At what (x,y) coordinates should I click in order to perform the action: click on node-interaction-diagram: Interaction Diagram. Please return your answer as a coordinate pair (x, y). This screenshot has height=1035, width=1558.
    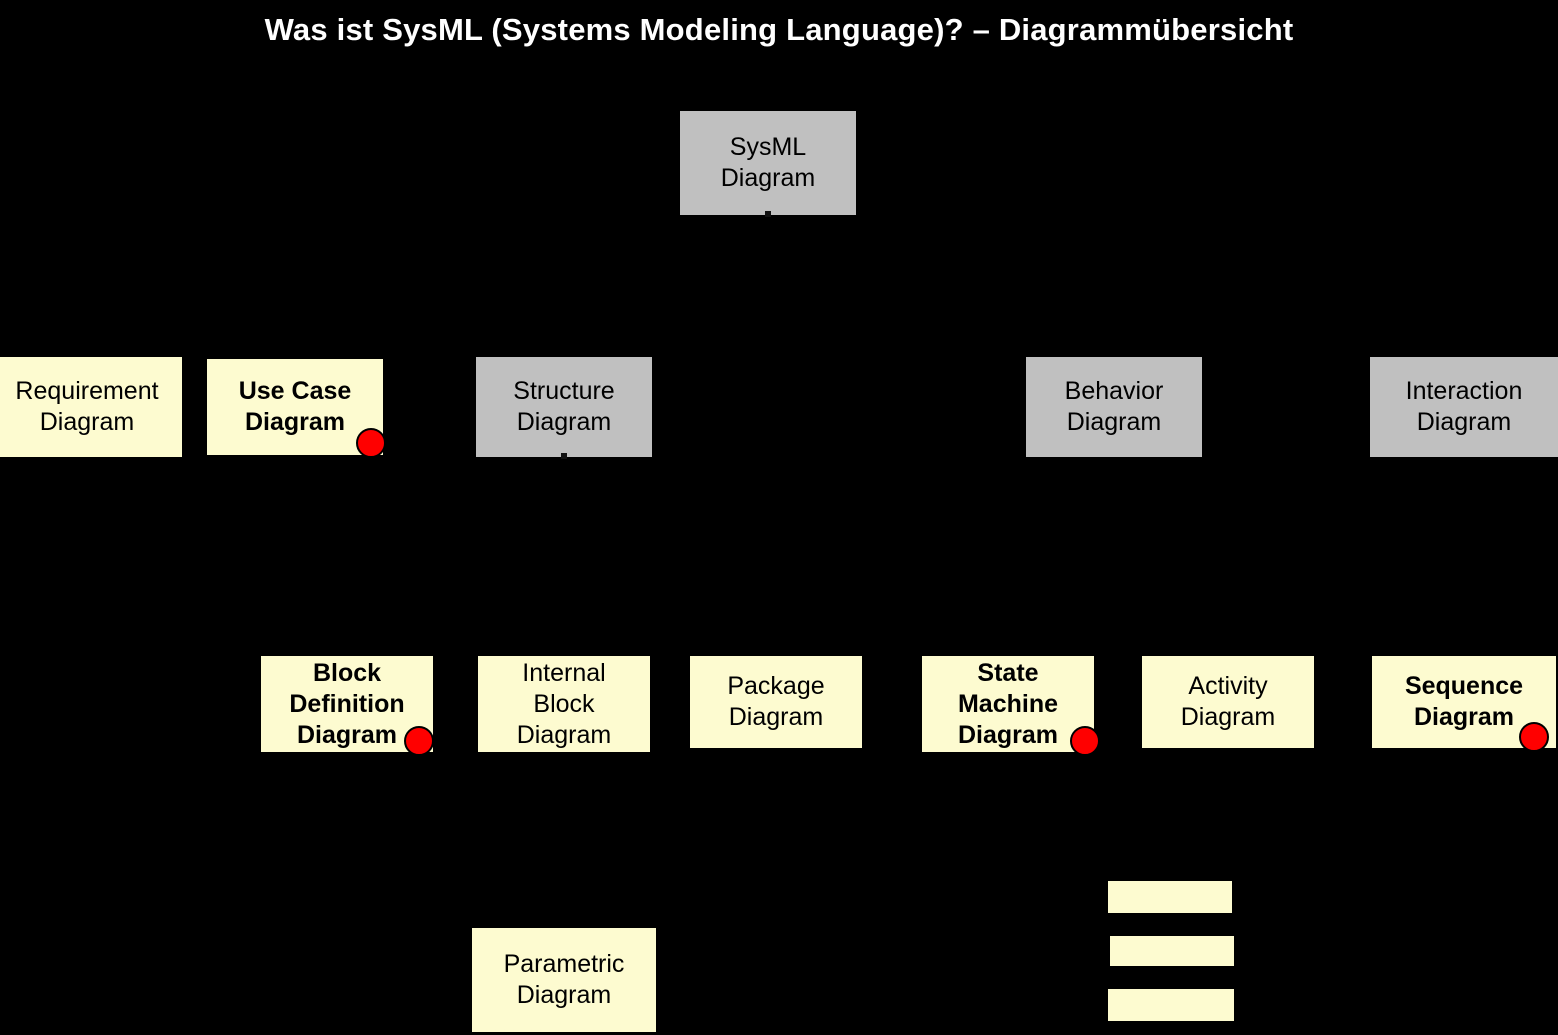
    Looking at the image, I should click on (1464, 407).